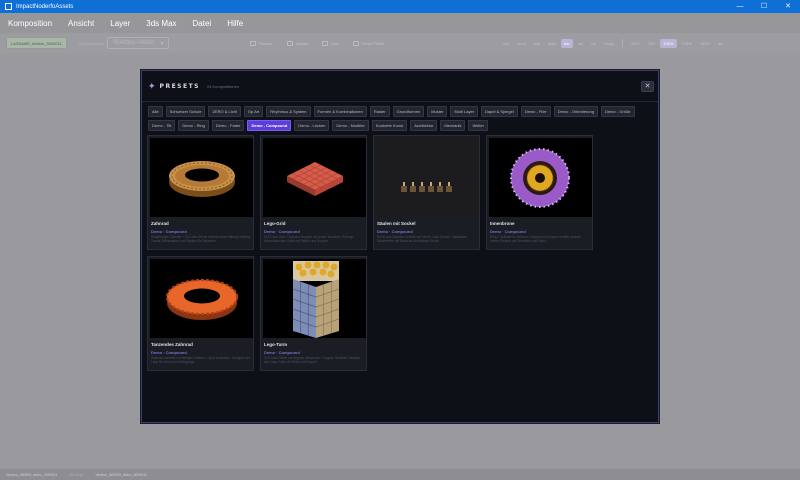 The image size is (800, 480). I want to click on filter-chip: Demo - Orientierung, so click(575, 111).